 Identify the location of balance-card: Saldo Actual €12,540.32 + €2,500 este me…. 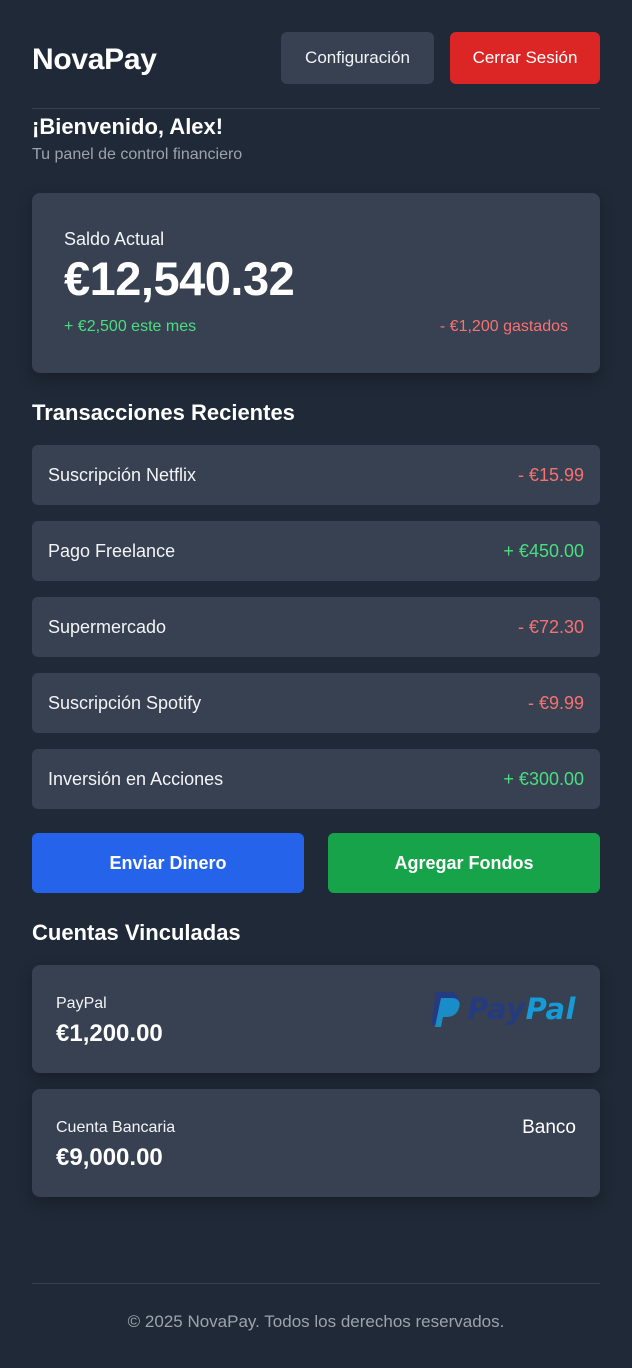
(316, 283).